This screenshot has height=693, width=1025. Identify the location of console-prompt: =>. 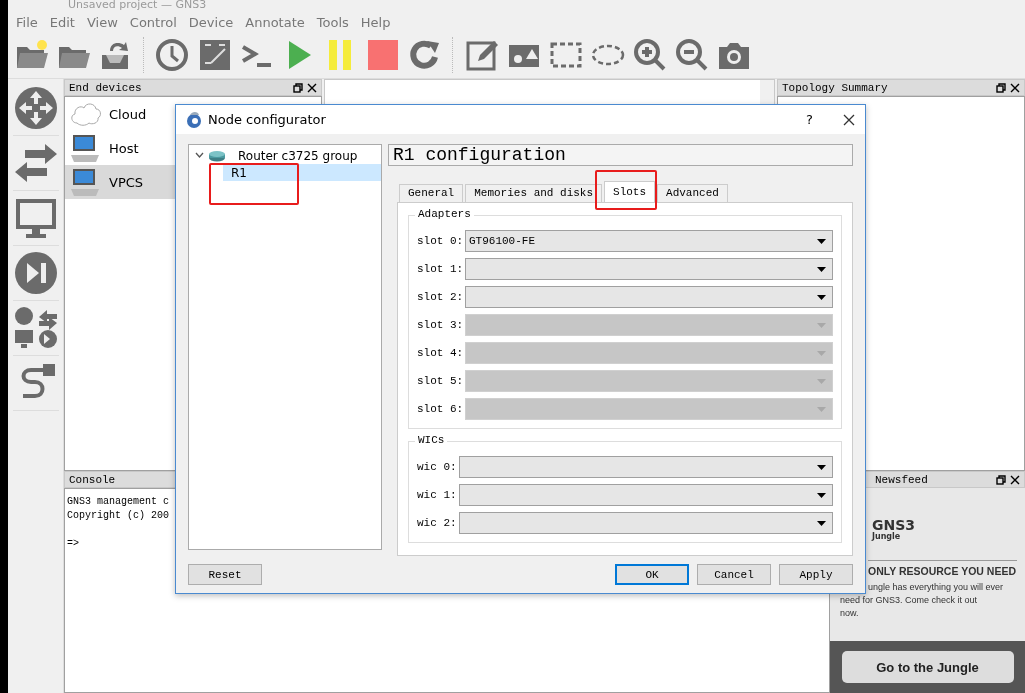
(73, 544).